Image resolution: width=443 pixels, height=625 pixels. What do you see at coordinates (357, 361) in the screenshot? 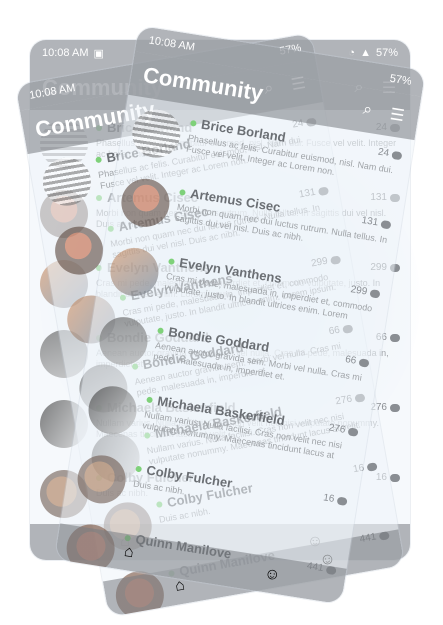
I see `message-count: 66` at bounding box center [357, 361].